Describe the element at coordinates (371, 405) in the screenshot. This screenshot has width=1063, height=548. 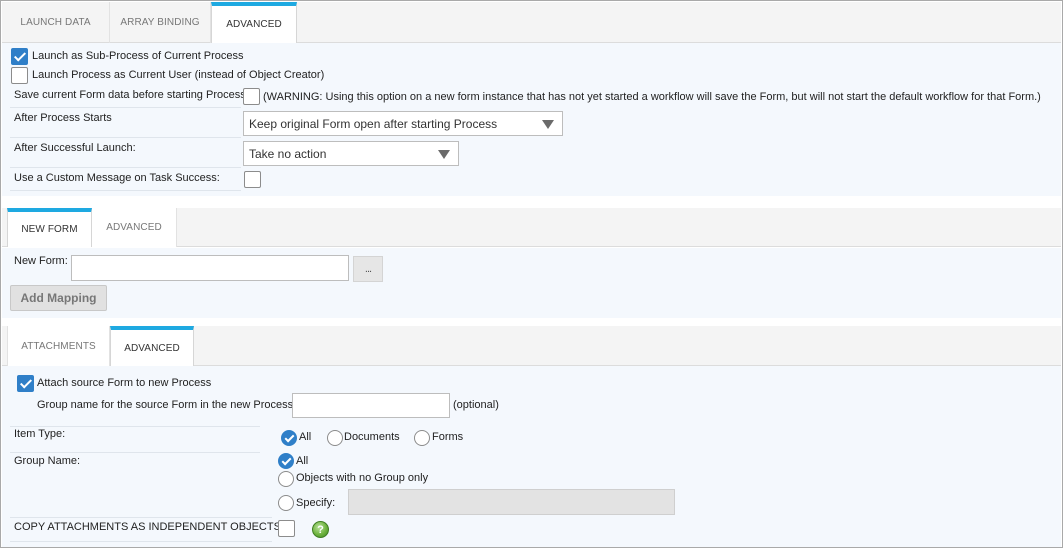
I see `group-name-source-input` at that location.